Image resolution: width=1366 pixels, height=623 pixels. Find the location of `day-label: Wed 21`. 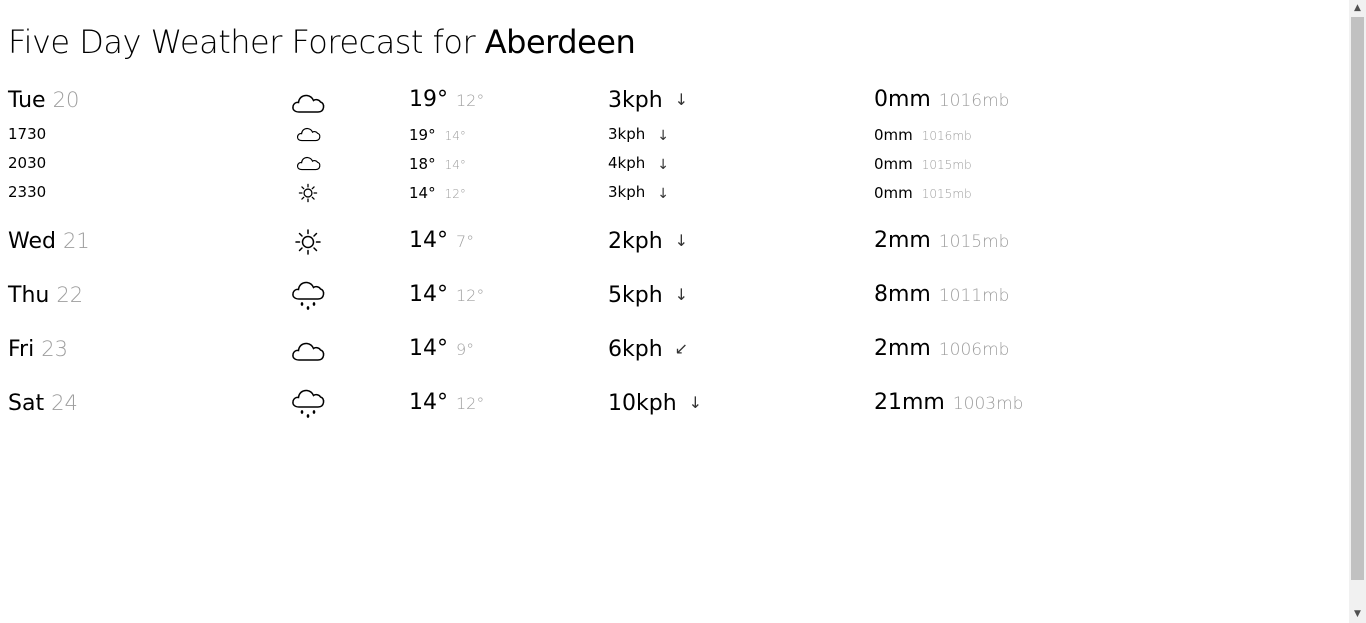

day-label: Wed 21 is located at coordinates (49, 241).